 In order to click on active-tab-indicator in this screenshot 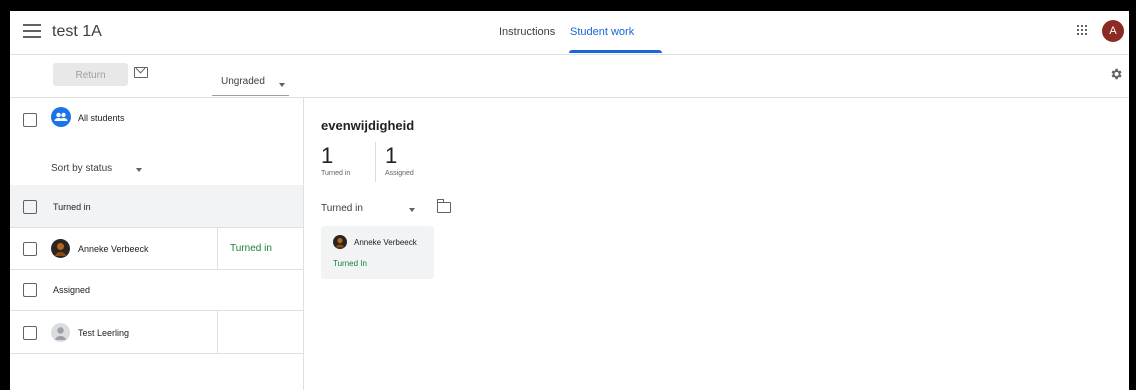, I will do `click(615, 51)`.